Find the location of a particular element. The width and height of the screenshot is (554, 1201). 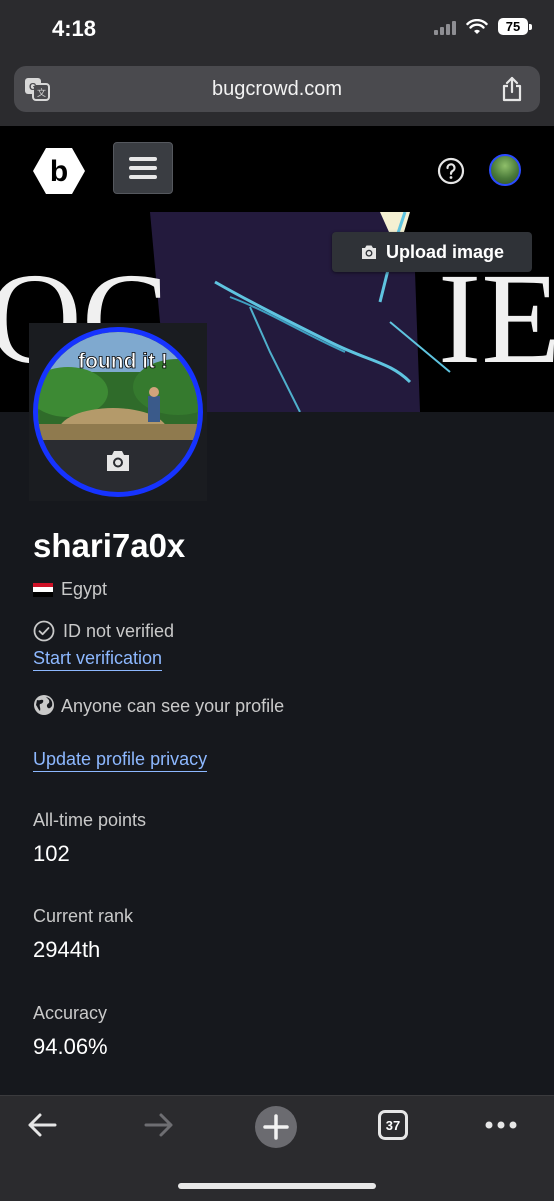

check-circle-icon is located at coordinates (44, 631).